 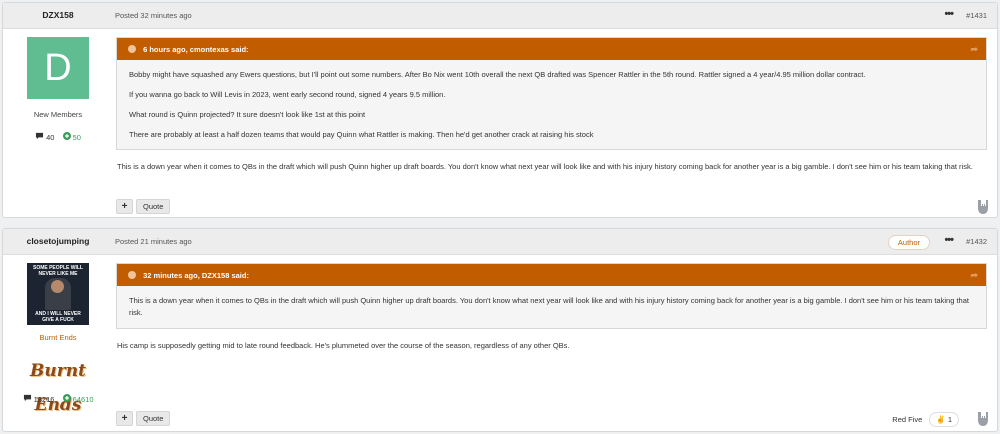 I want to click on avatar-face, so click(x=57, y=286).